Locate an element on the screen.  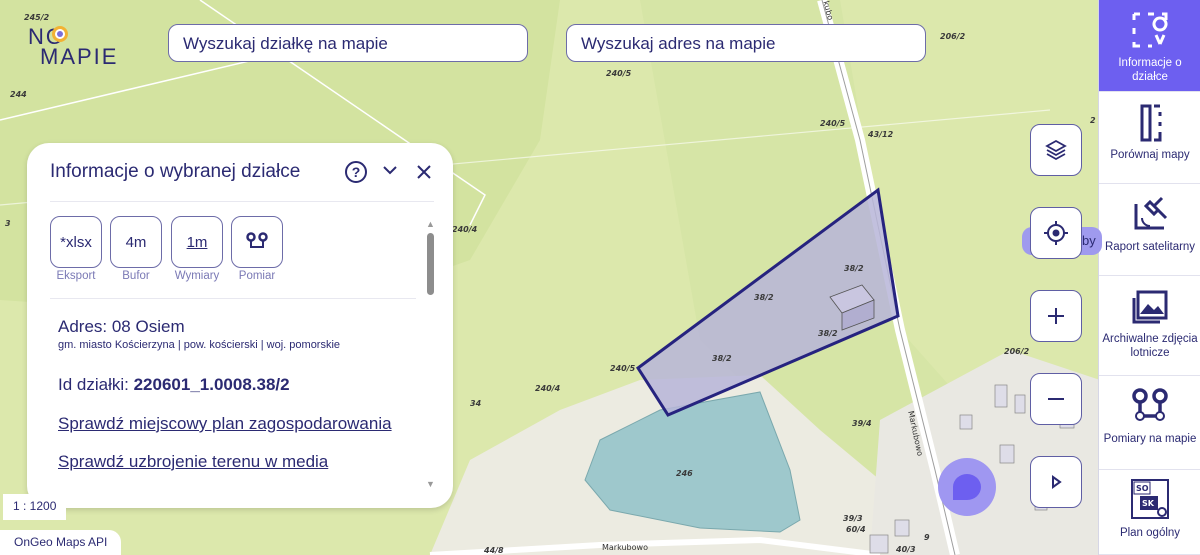
measure-icon is located at coordinates (1150, 404).